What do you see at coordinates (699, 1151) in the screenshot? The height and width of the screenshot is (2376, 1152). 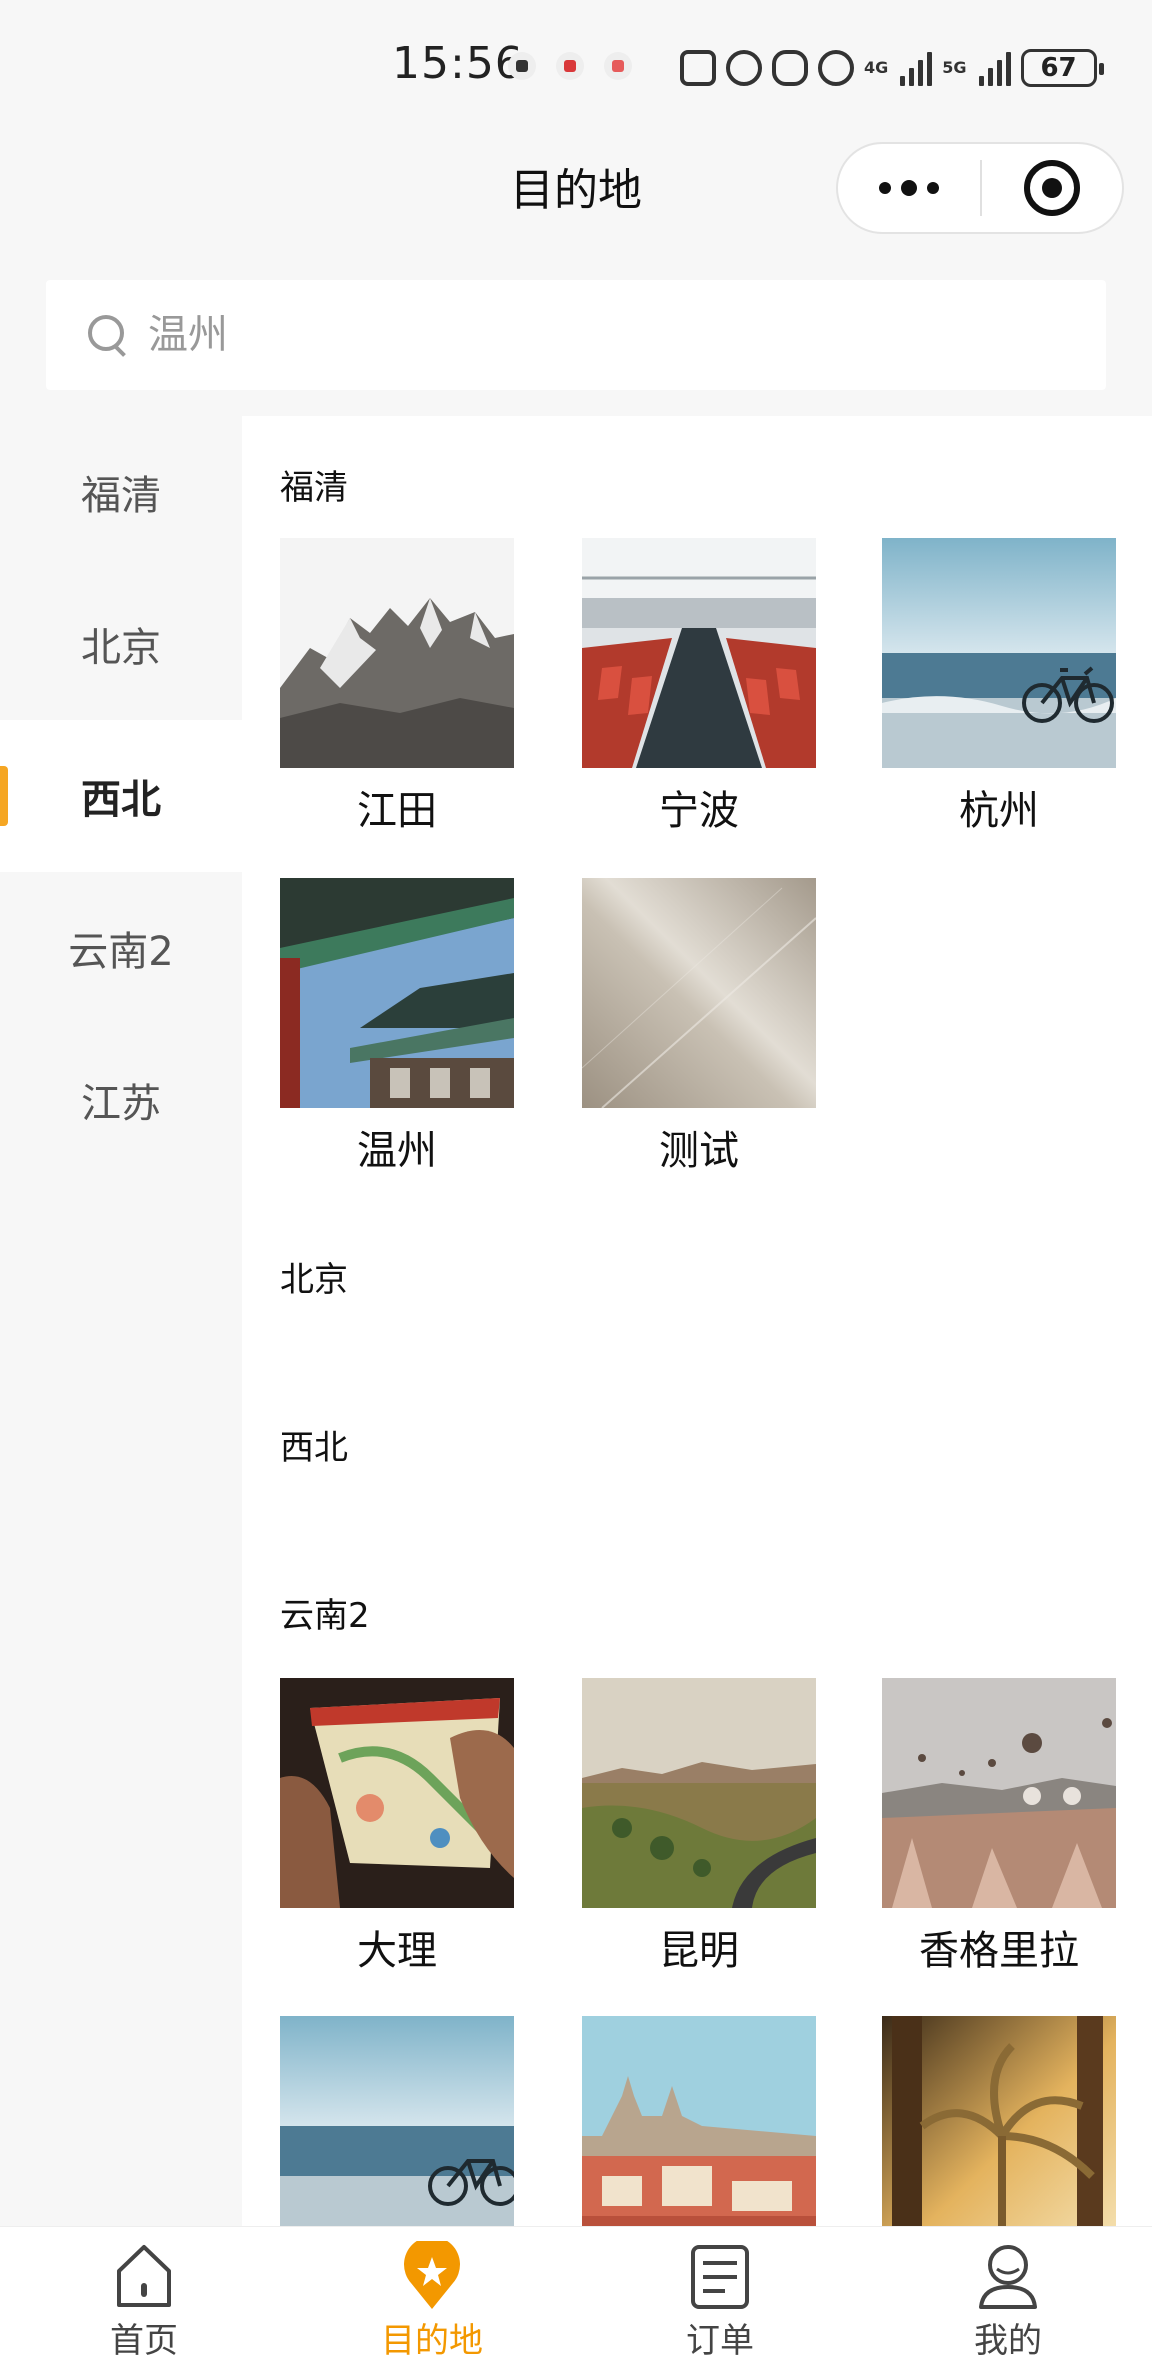 I see `destination-name: 测试` at bounding box center [699, 1151].